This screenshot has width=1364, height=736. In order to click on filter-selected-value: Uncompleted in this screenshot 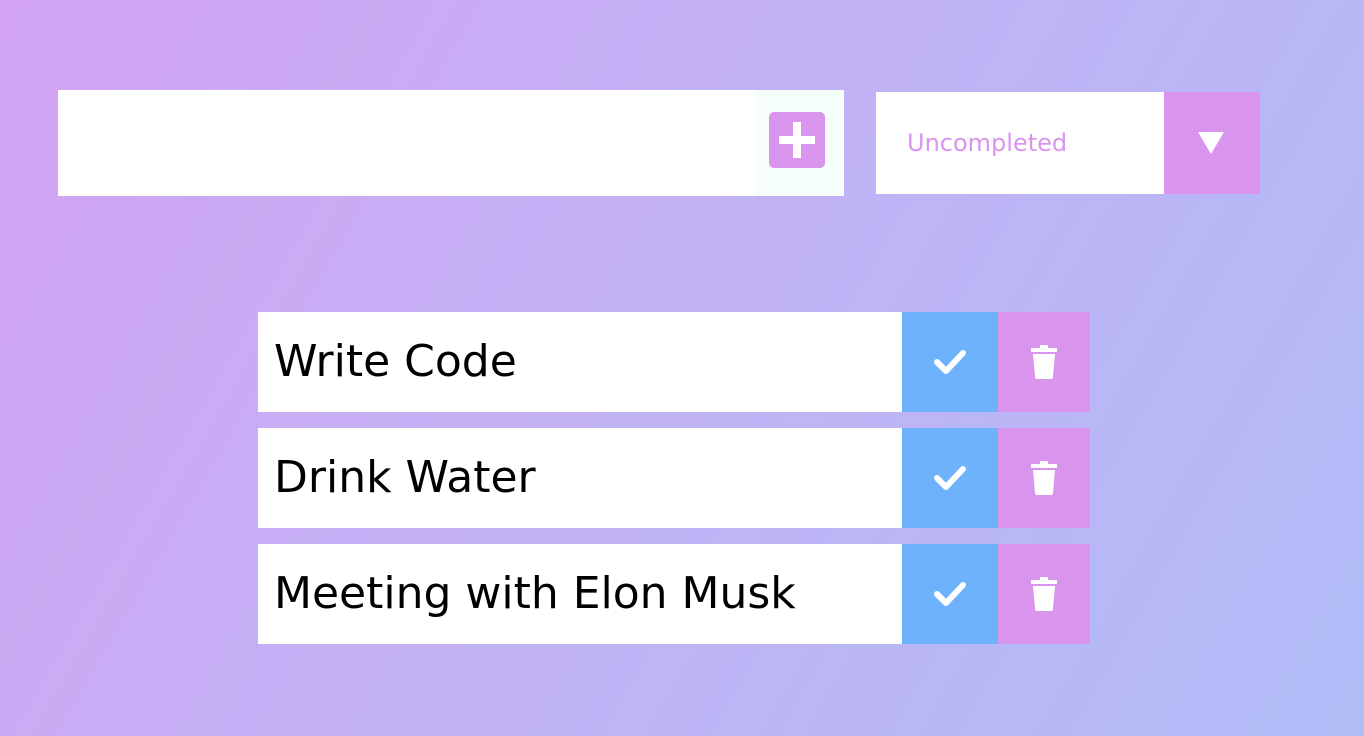, I will do `click(1020, 143)`.